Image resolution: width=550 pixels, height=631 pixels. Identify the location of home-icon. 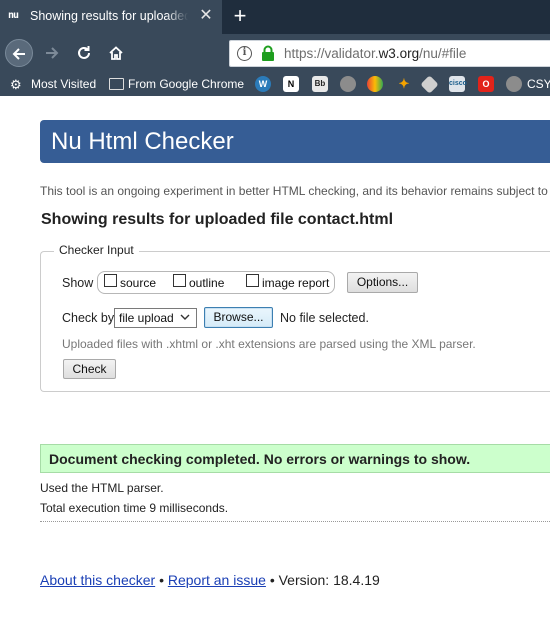
(116, 53).